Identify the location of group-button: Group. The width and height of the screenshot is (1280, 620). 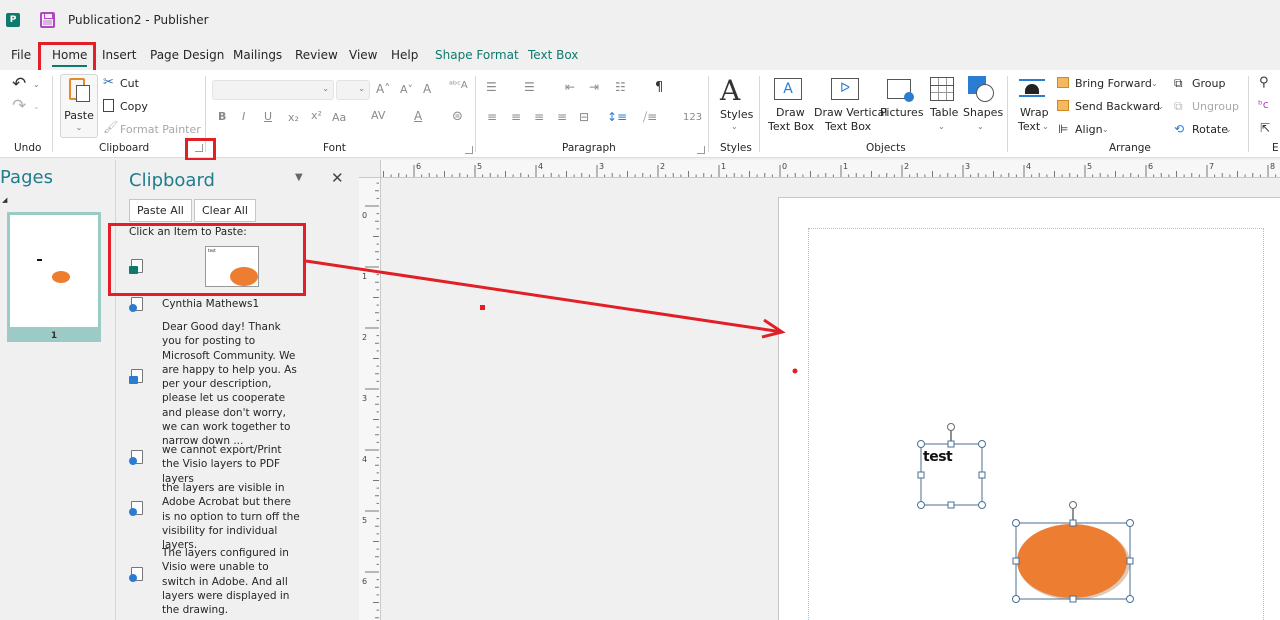
(1209, 83).